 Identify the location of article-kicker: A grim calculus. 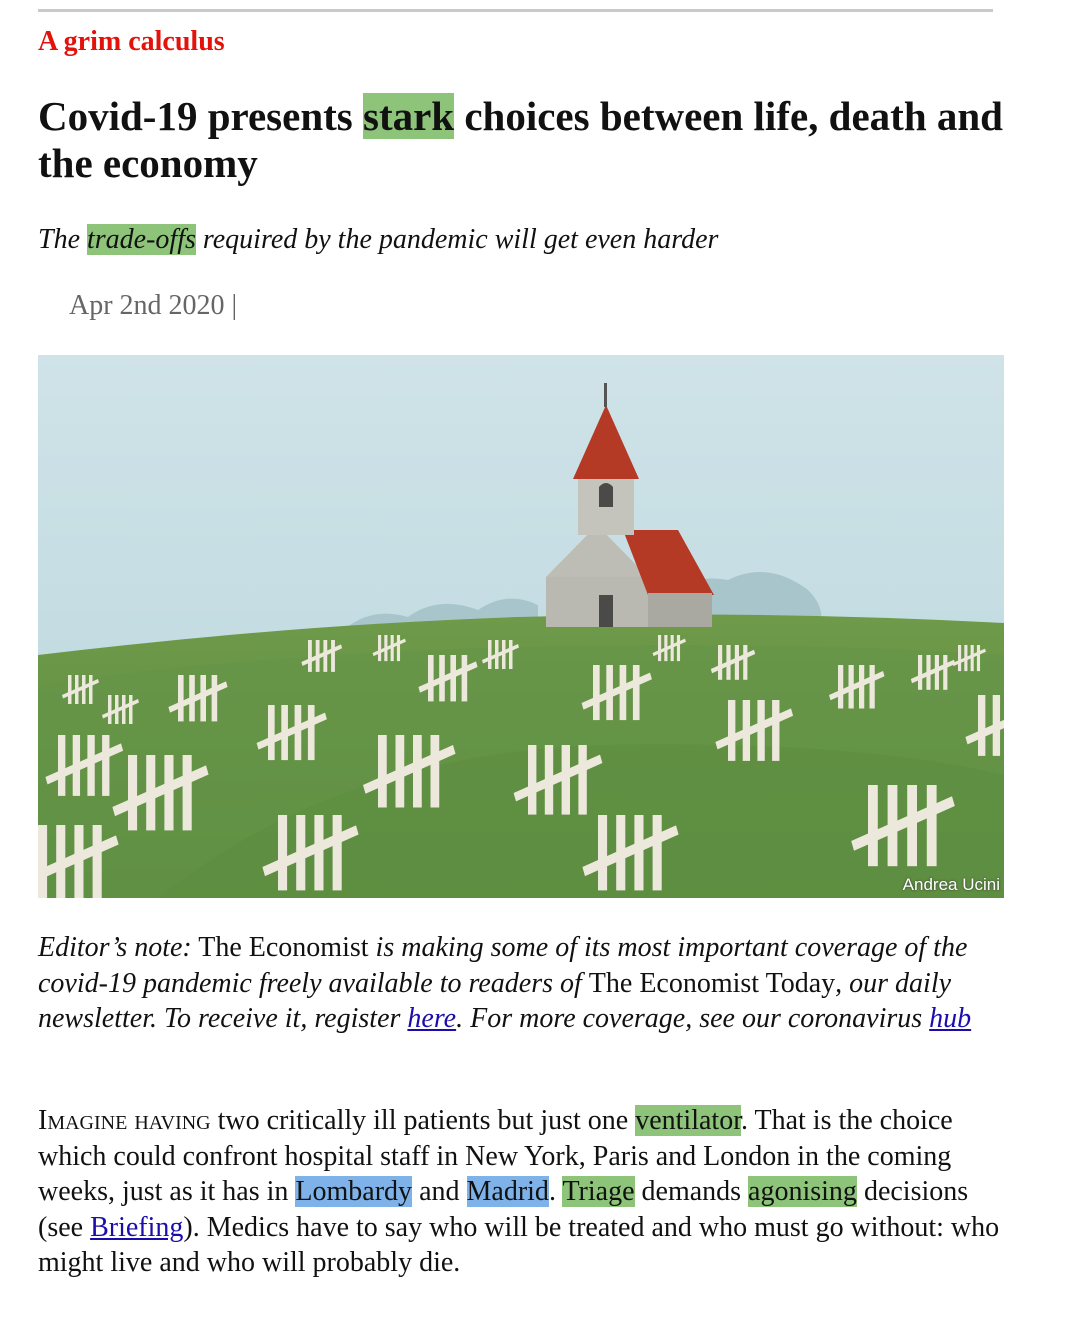
(131, 41).